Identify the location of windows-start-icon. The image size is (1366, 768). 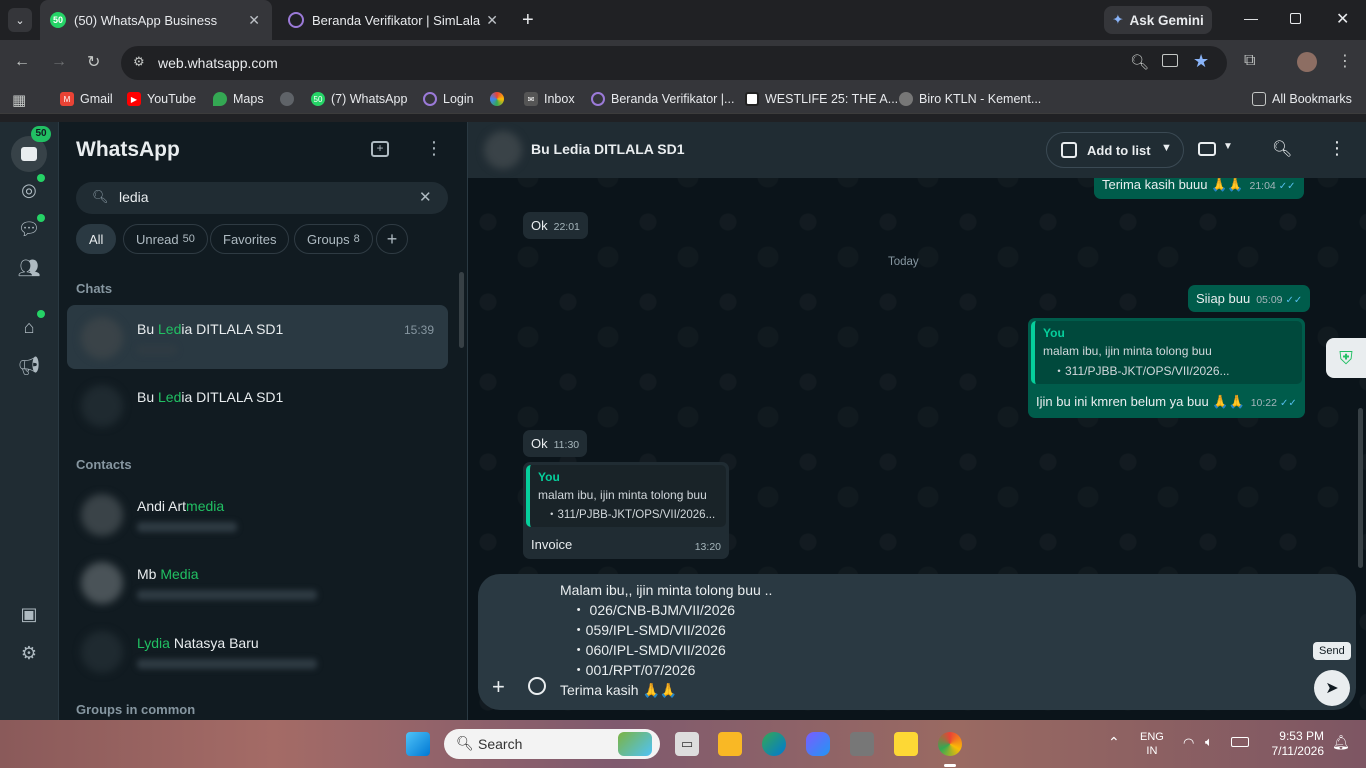
(418, 744).